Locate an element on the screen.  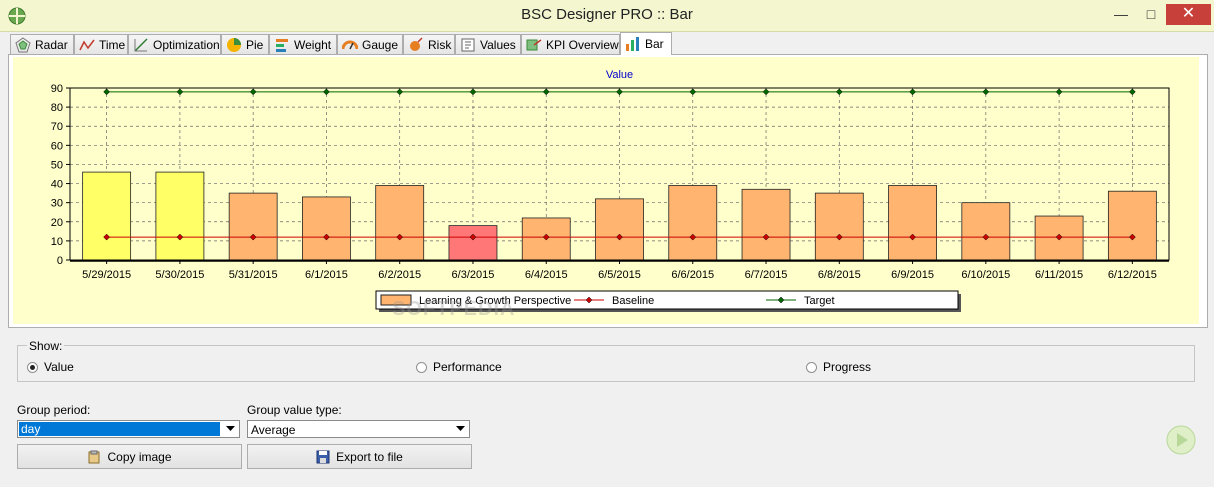
tab-label: Optimization is located at coordinates (186, 44).